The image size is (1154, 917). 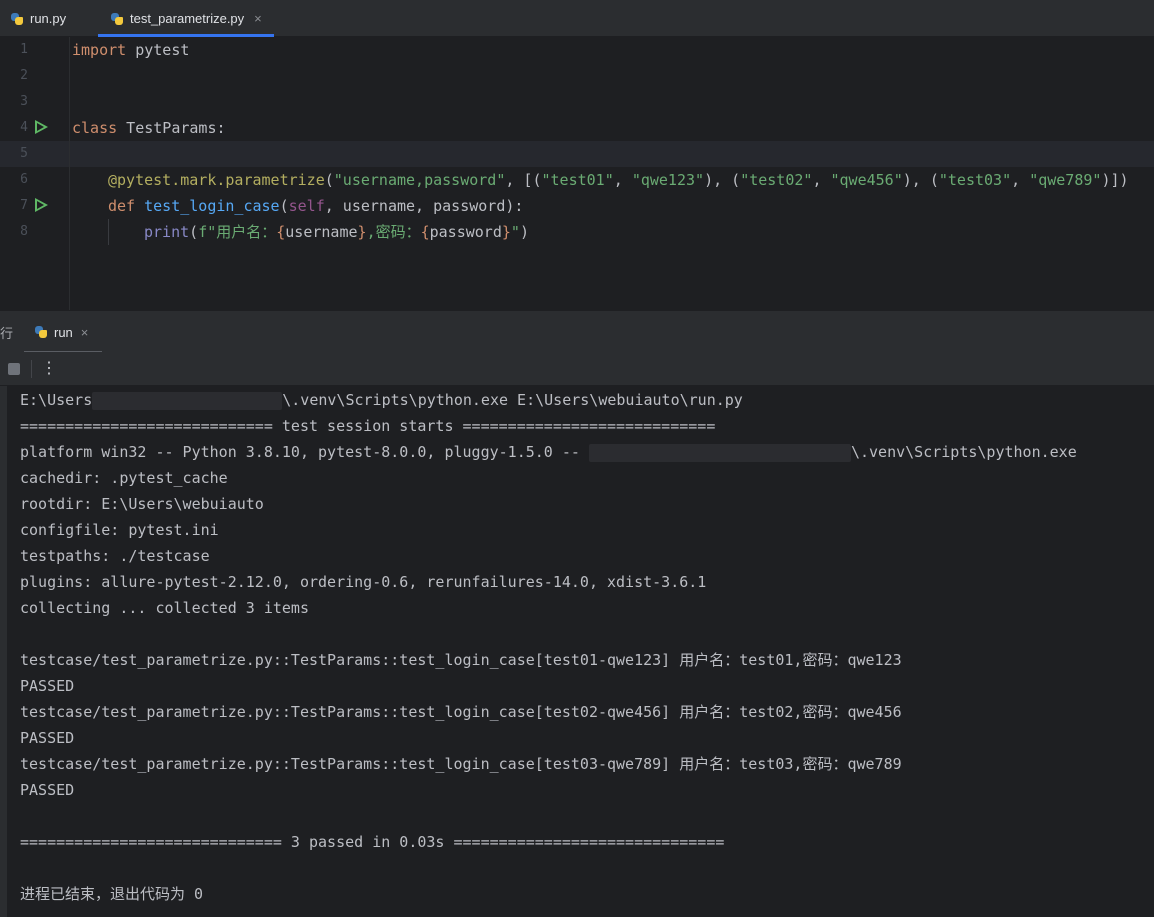 What do you see at coordinates (577, 154) in the screenshot?
I see `current-line-highlight` at bounding box center [577, 154].